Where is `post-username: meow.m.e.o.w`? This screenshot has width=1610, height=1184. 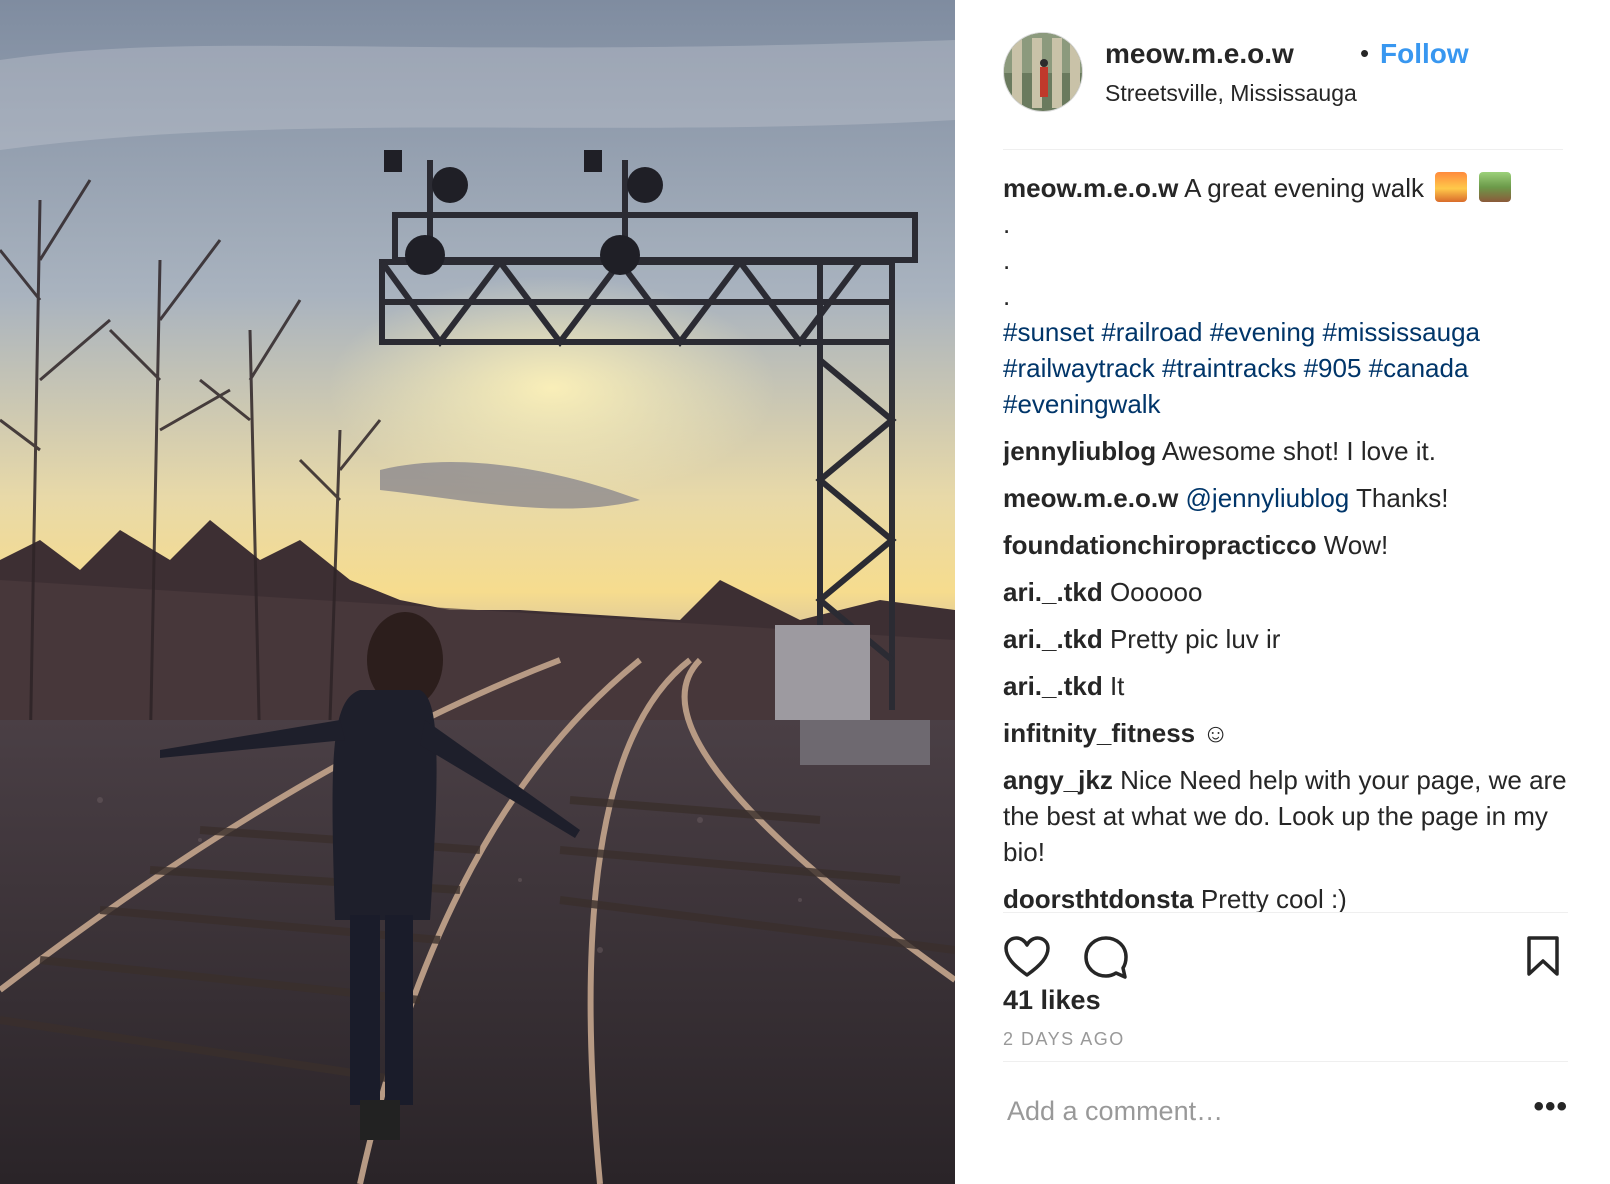 post-username: meow.m.e.o.w is located at coordinates (1199, 54).